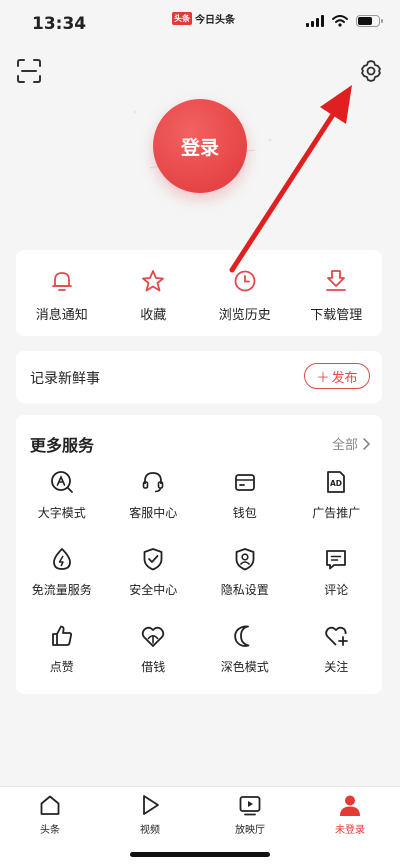 The image size is (400, 867). Describe the element at coordinates (337, 580) in the screenshot. I see `service-comments: 评论` at that location.